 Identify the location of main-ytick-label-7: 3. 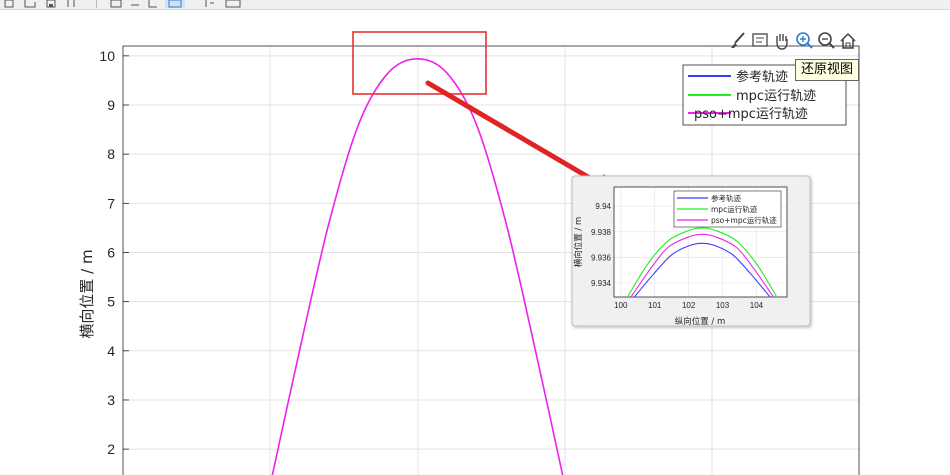
(111, 400).